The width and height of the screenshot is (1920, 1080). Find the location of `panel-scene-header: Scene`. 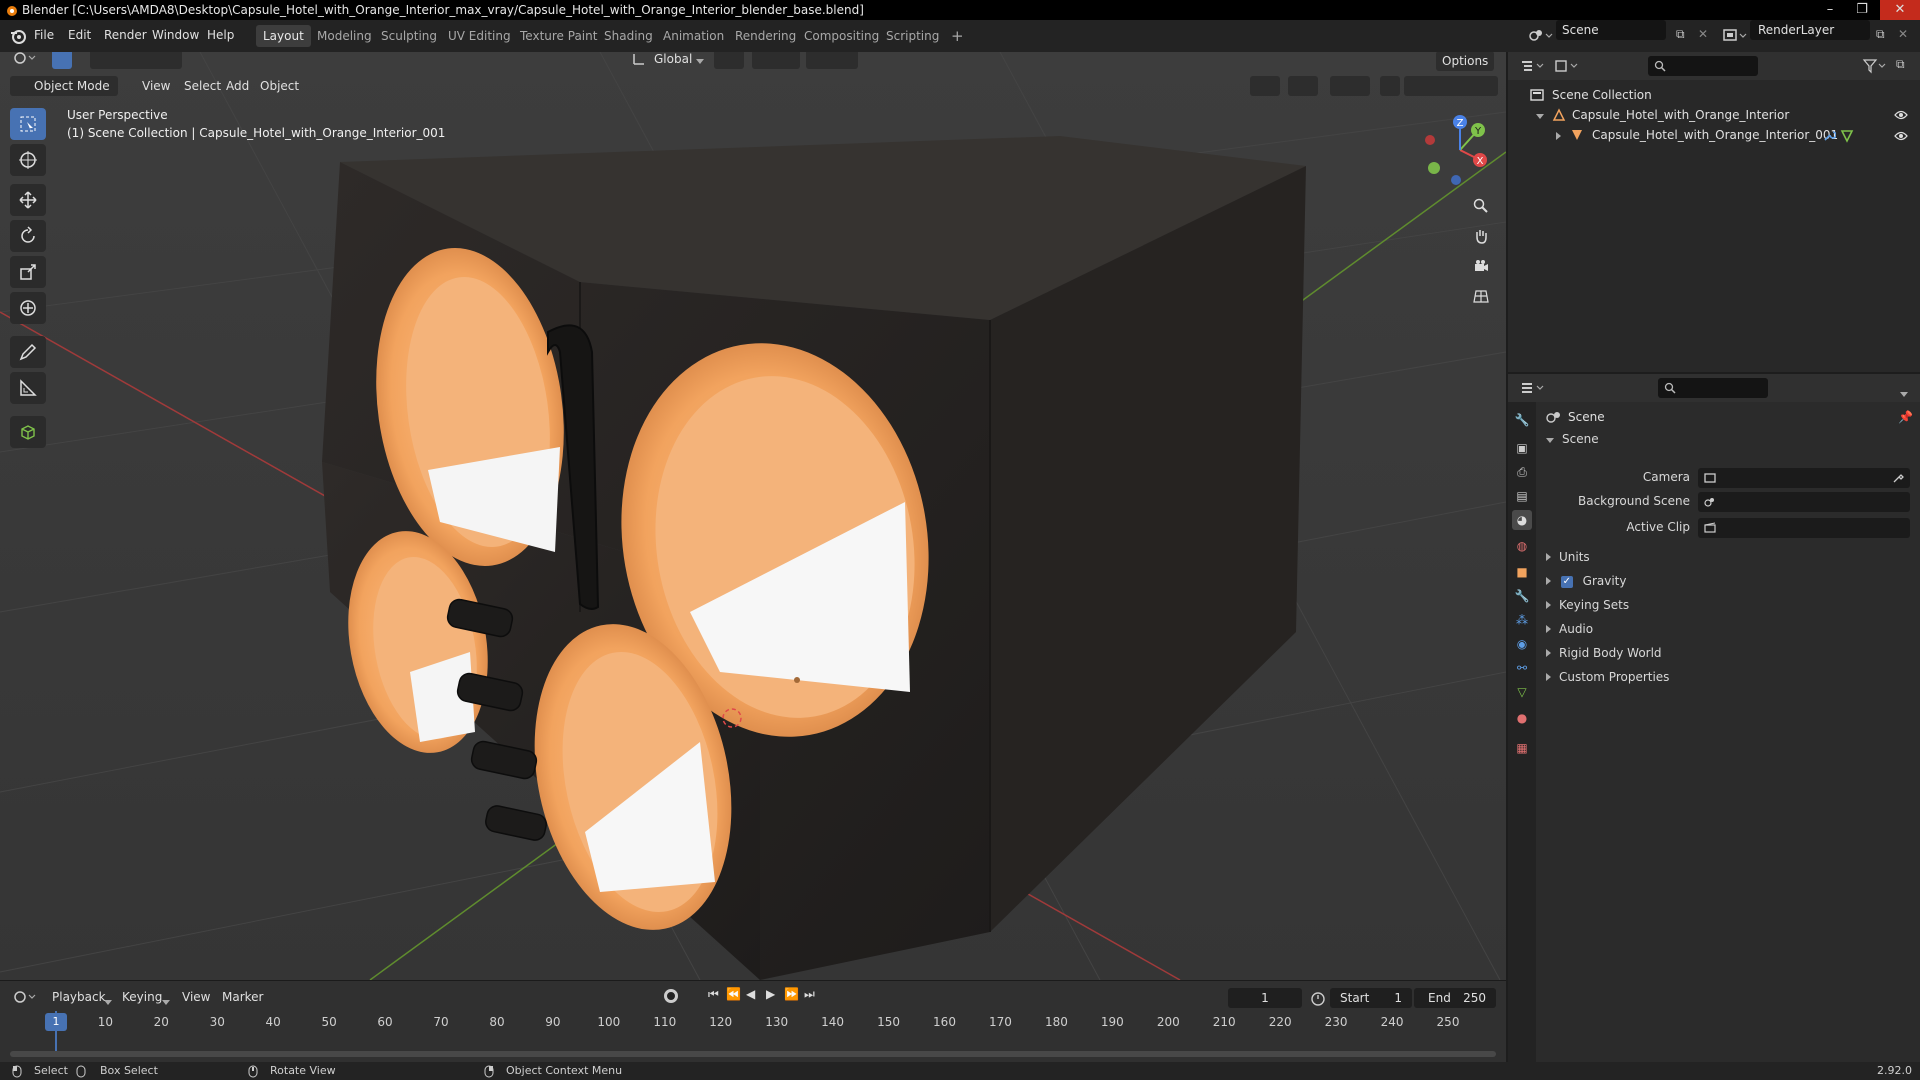

panel-scene-header: Scene is located at coordinates (1729, 439).